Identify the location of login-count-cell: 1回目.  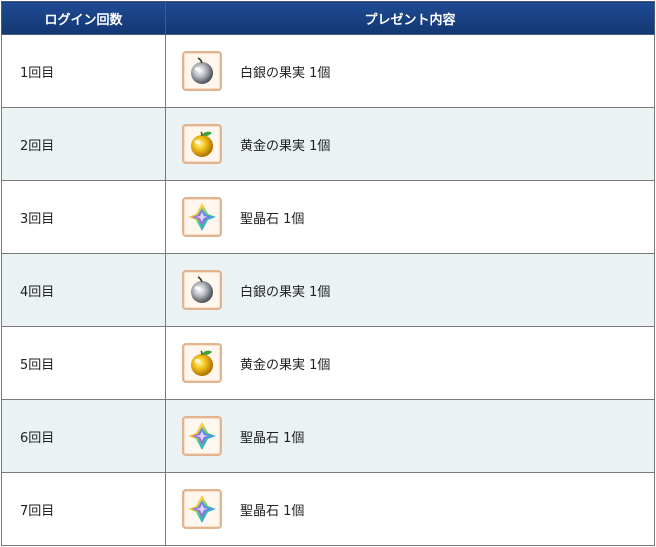
(83, 71).